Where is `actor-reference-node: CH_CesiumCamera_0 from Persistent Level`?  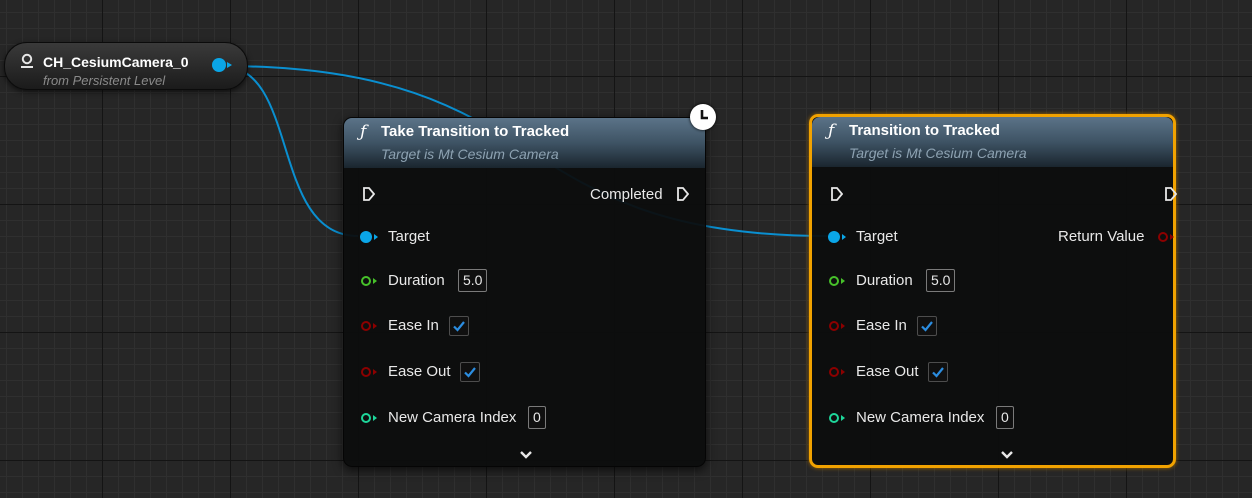
actor-reference-node: CH_CesiumCamera_0 from Persistent Level is located at coordinates (126, 66).